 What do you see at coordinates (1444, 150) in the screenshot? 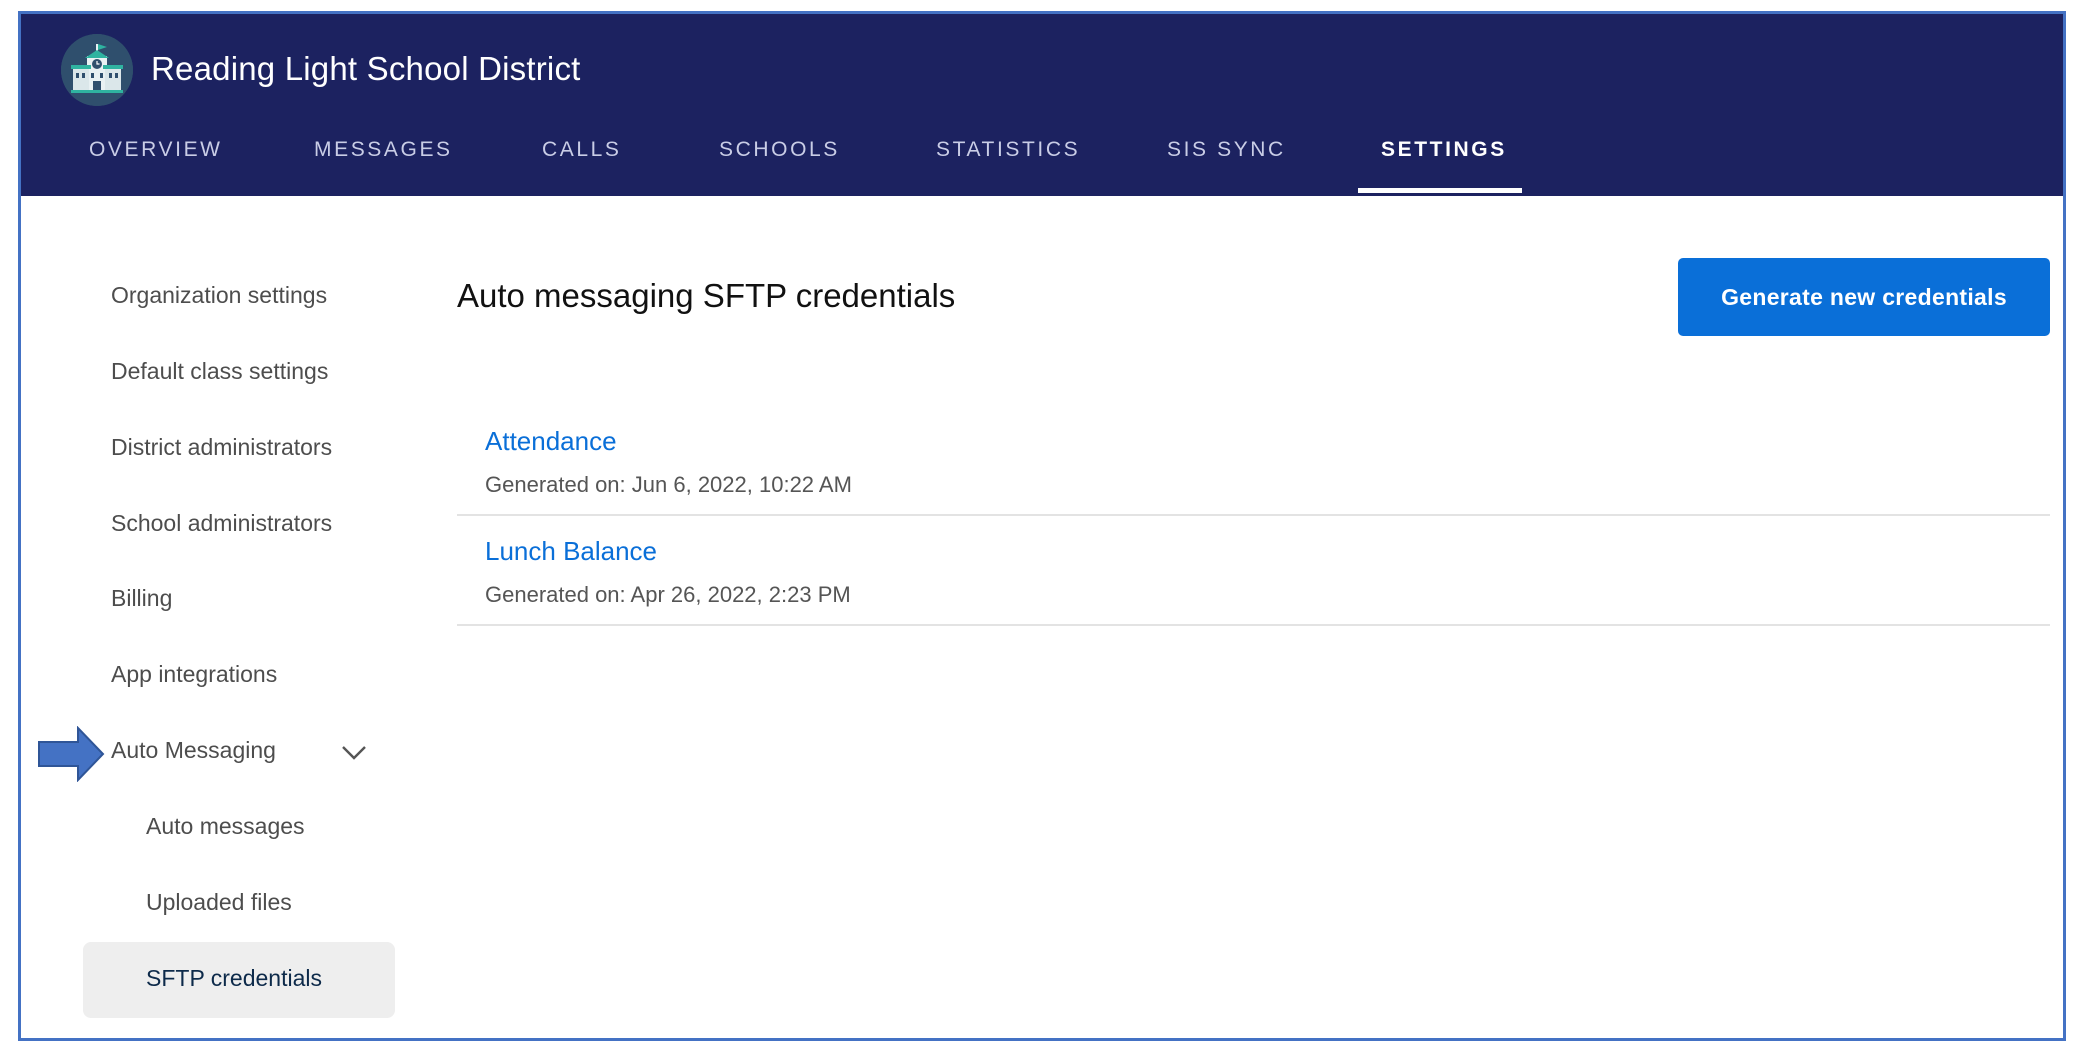
I see `tab-settings: SETTINGS` at bounding box center [1444, 150].